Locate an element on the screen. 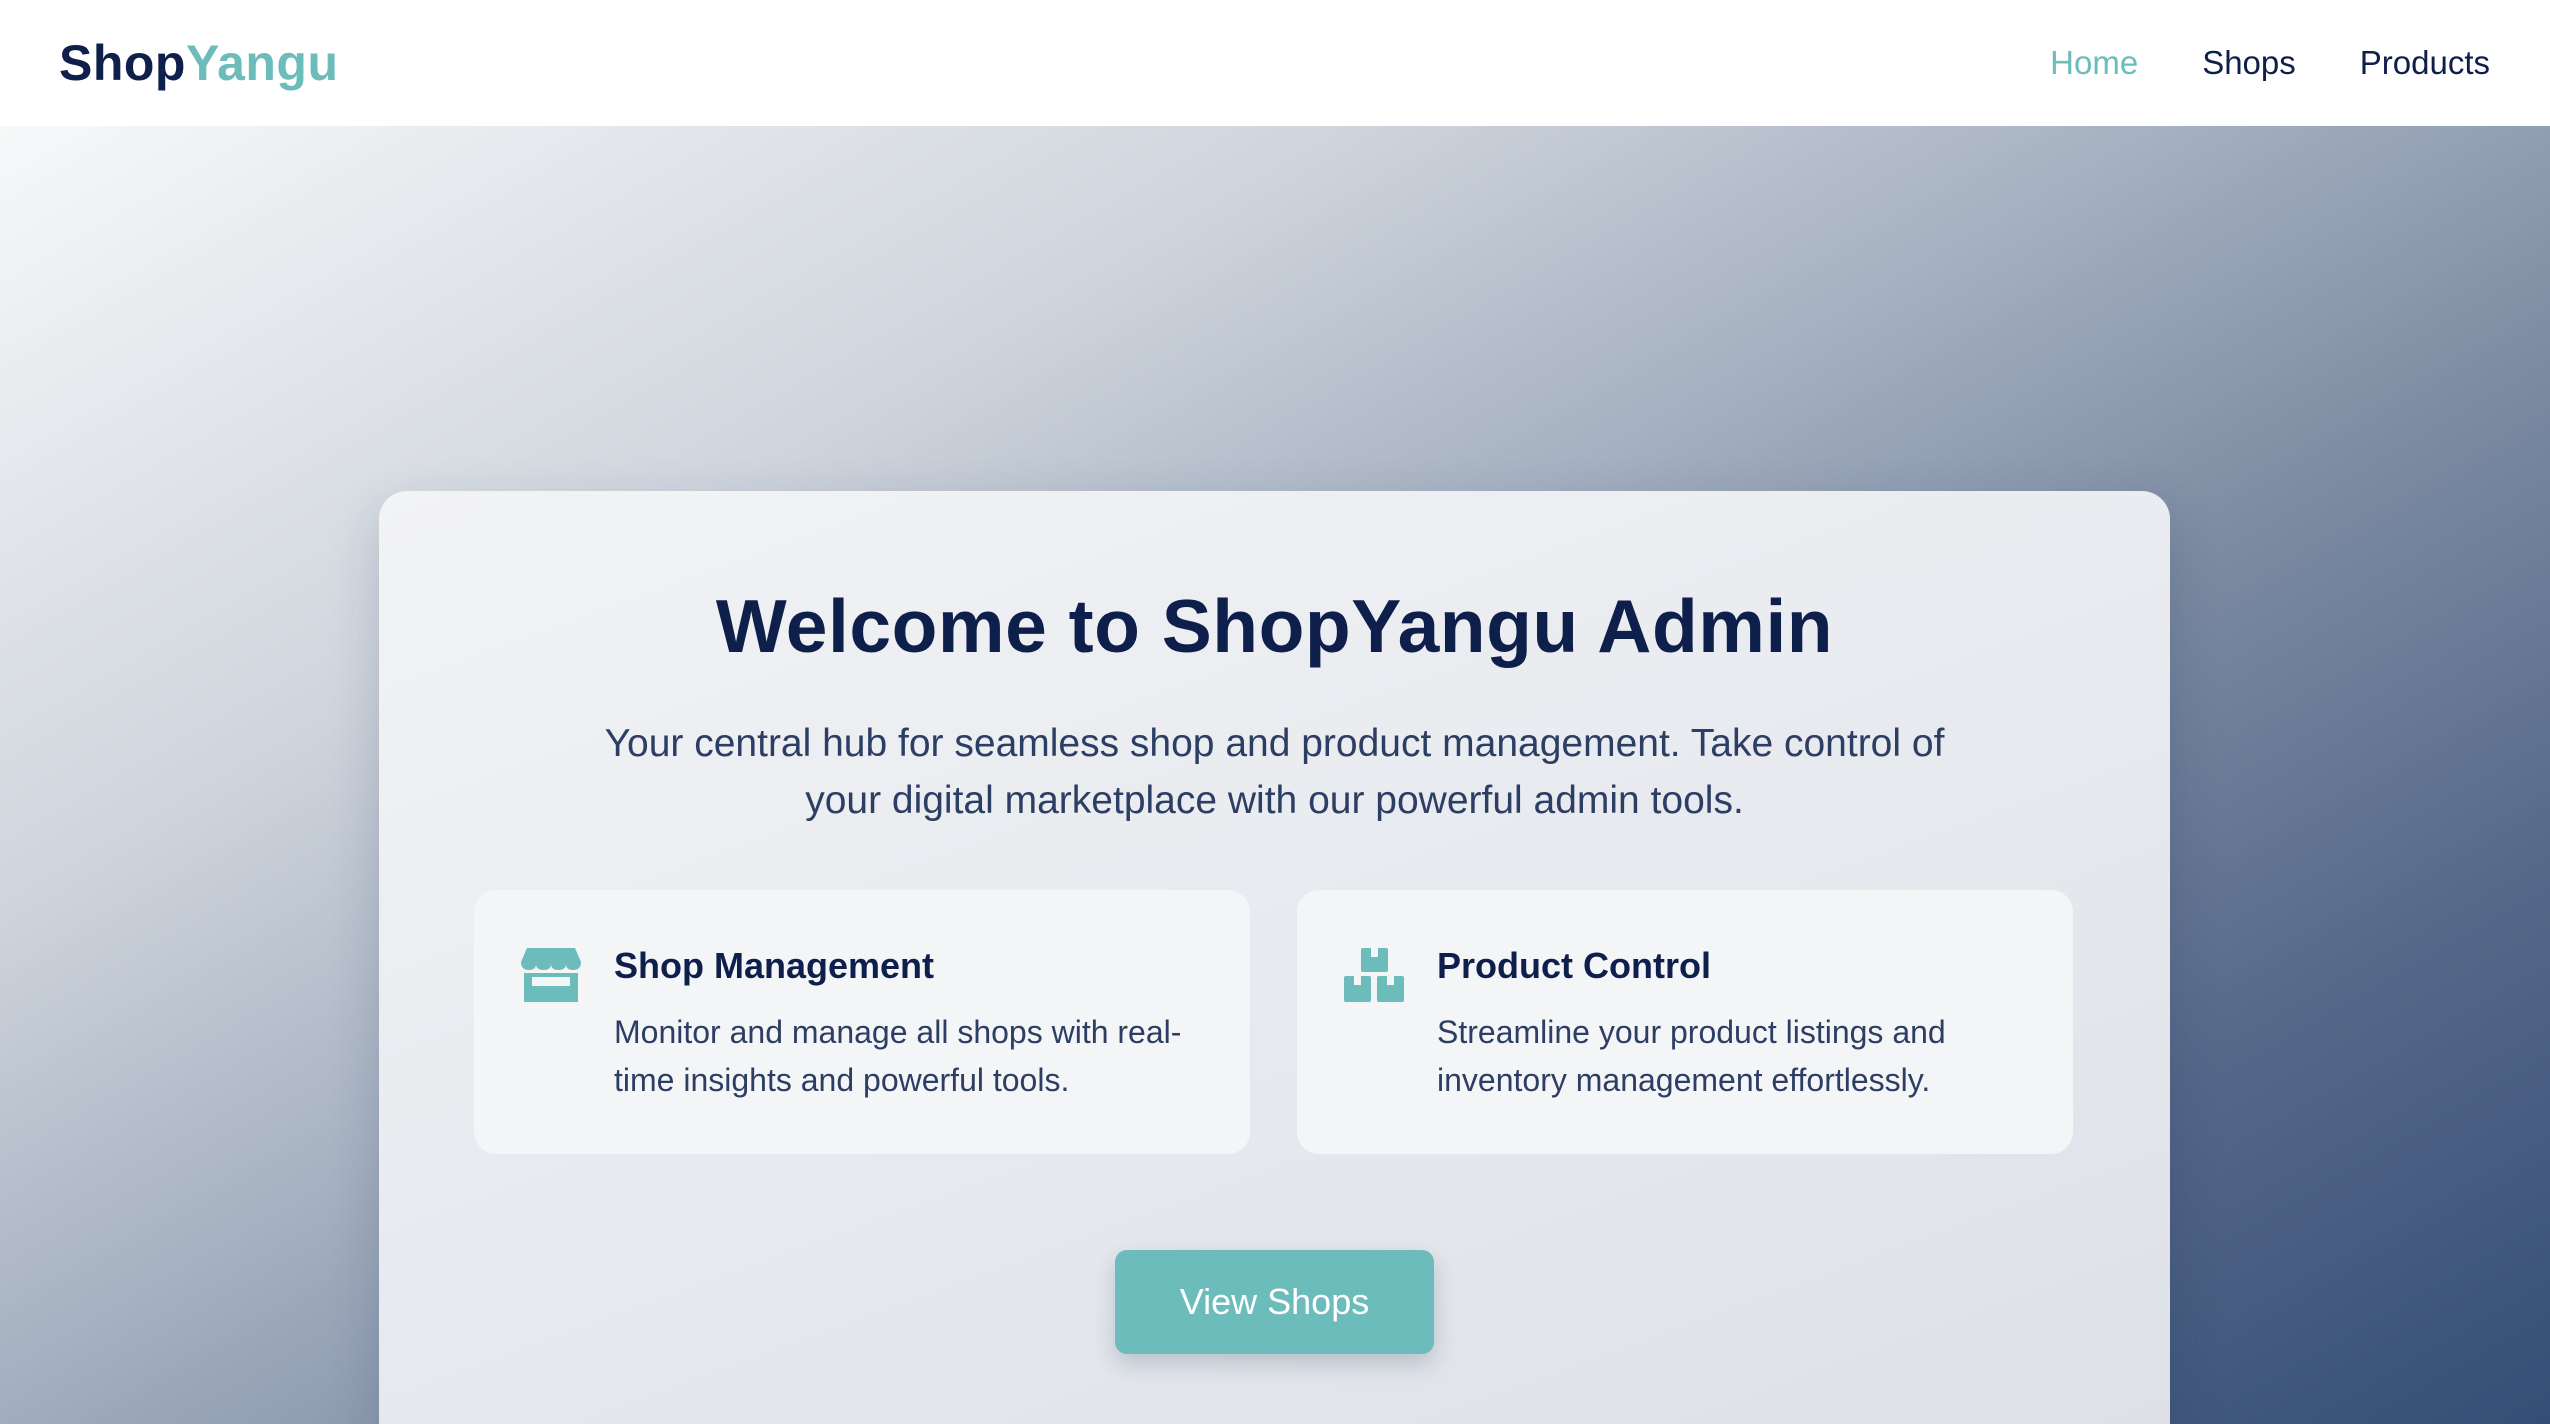 This screenshot has width=2550, height=1424. boxes-icon is located at coordinates (1374, 975).